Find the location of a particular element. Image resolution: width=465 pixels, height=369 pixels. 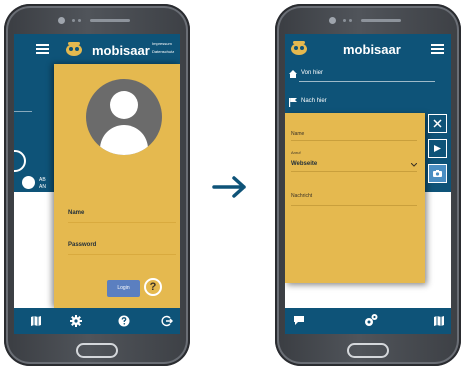

chat-icon is located at coordinates (299, 320).